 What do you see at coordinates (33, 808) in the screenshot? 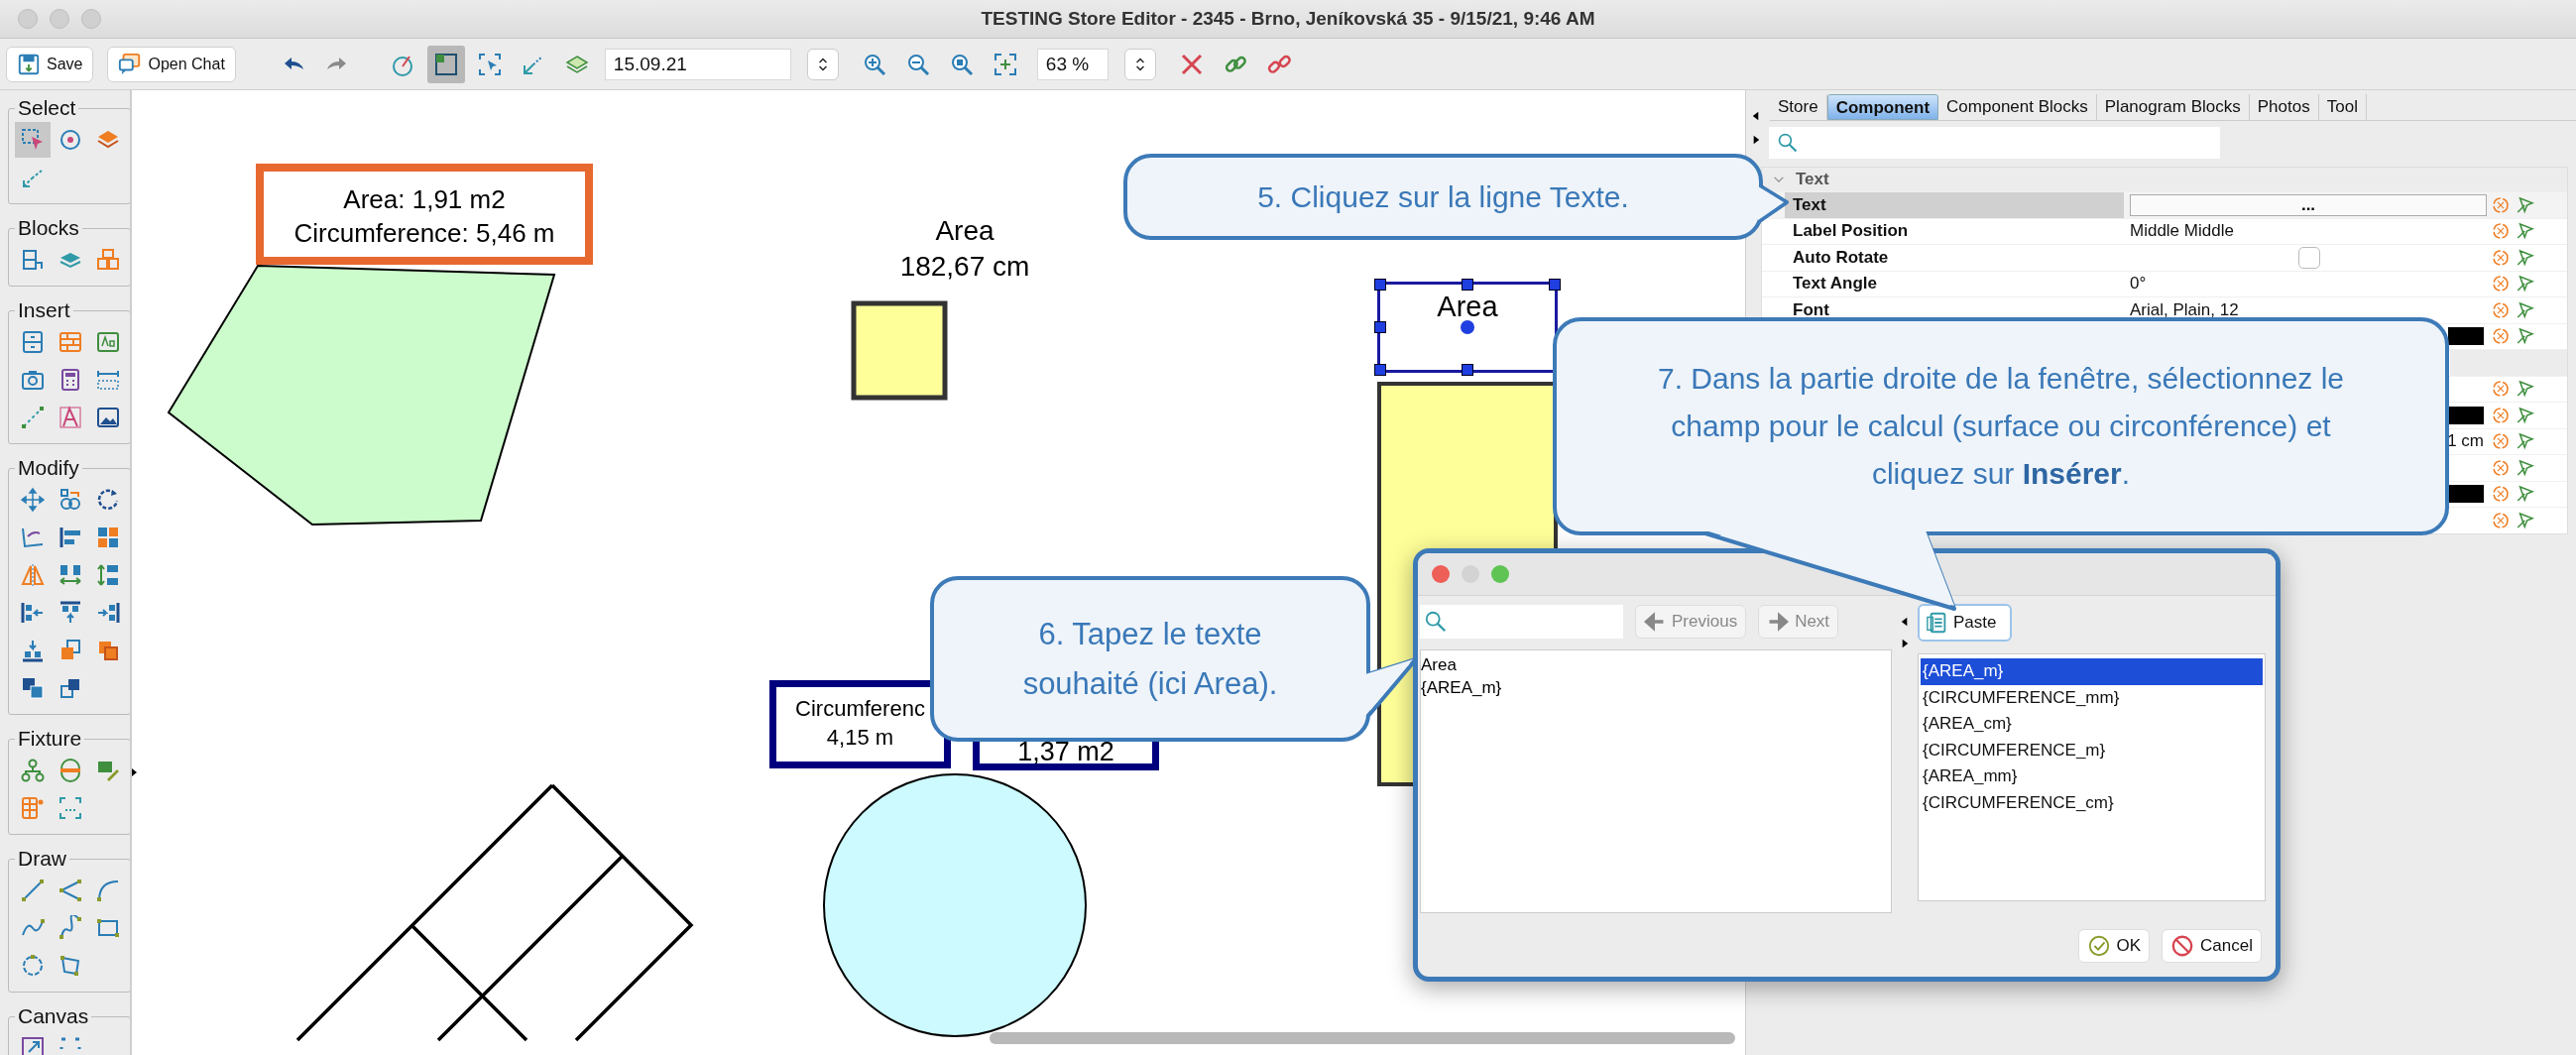
I see `shelf-unit-icon` at bounding box center [33, 808].